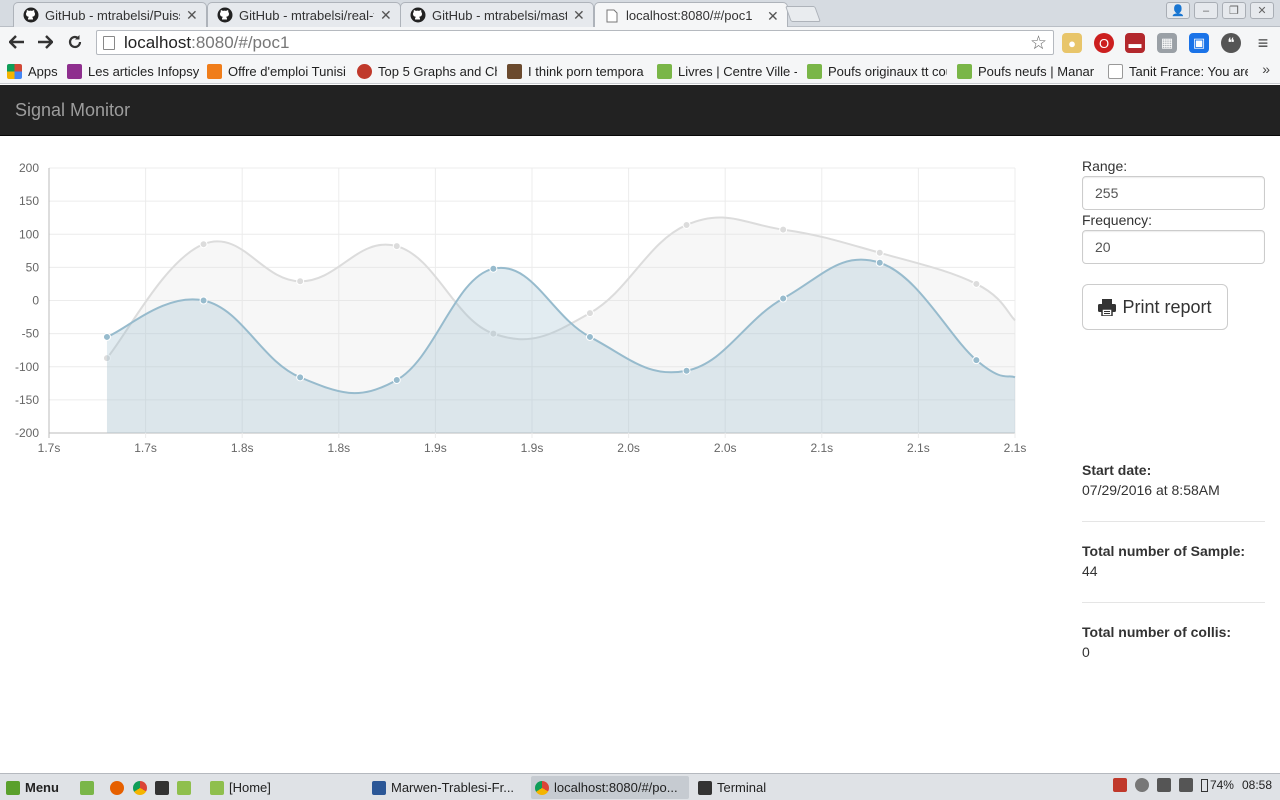  What do you see at coordinates (45, 42) in the screenshot?
I see `forward-arrow-icon` at bounding box center [45, 42].